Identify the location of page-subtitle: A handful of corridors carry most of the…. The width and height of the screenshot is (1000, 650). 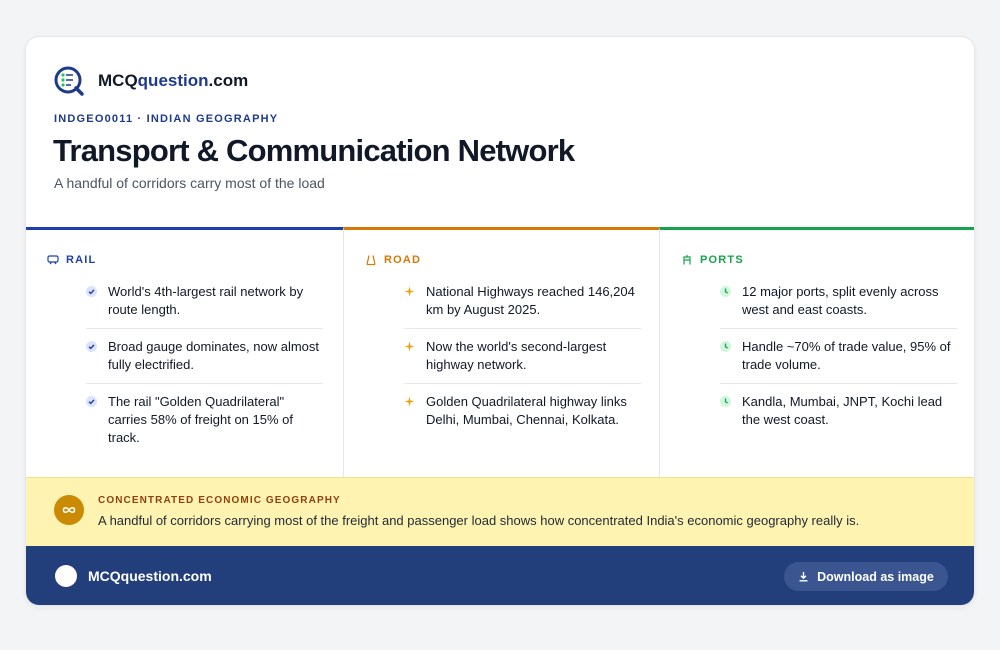
(189, 183).